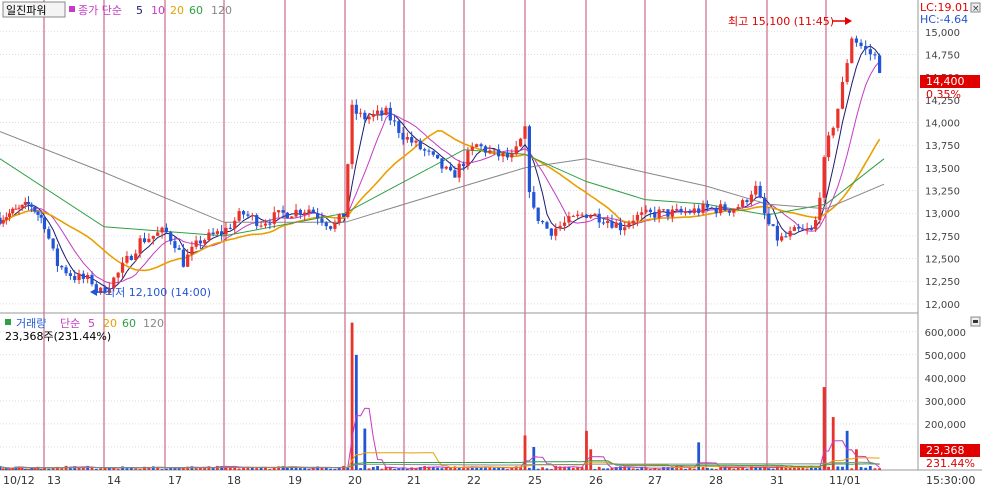 The image size is (982, 489). Describe the element at coordinates (26, 10) in the screenshot. I see `stock-title: 일진파워` at that location.